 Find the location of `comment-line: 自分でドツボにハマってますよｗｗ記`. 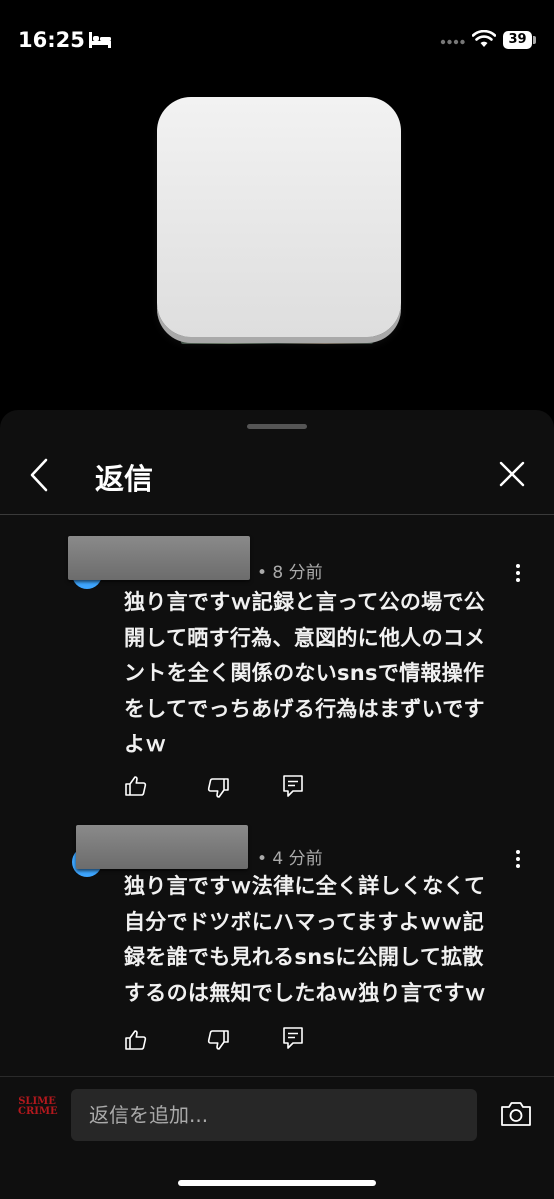

comment-line: 自分でドツボにハマってますよｗｗ記 is located at coordinates (304, 921).